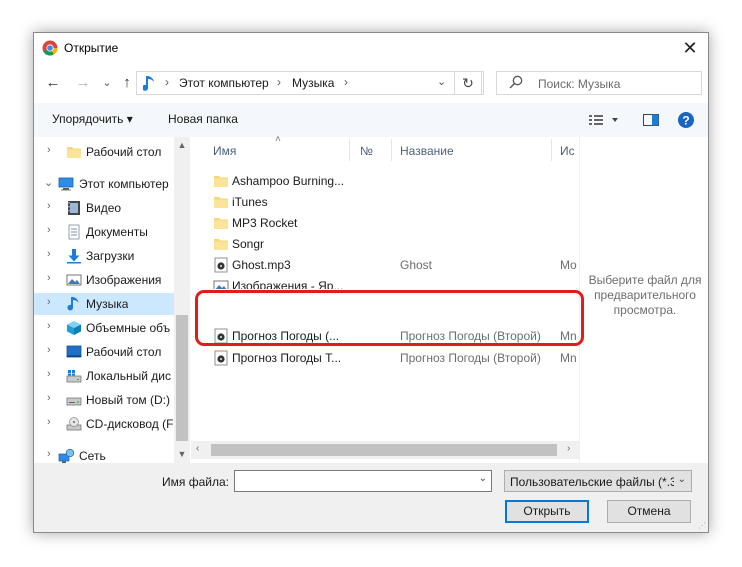 This screenshot has height=567, width=742. I want to click on filename-input: ⌄, so click(363, 481).